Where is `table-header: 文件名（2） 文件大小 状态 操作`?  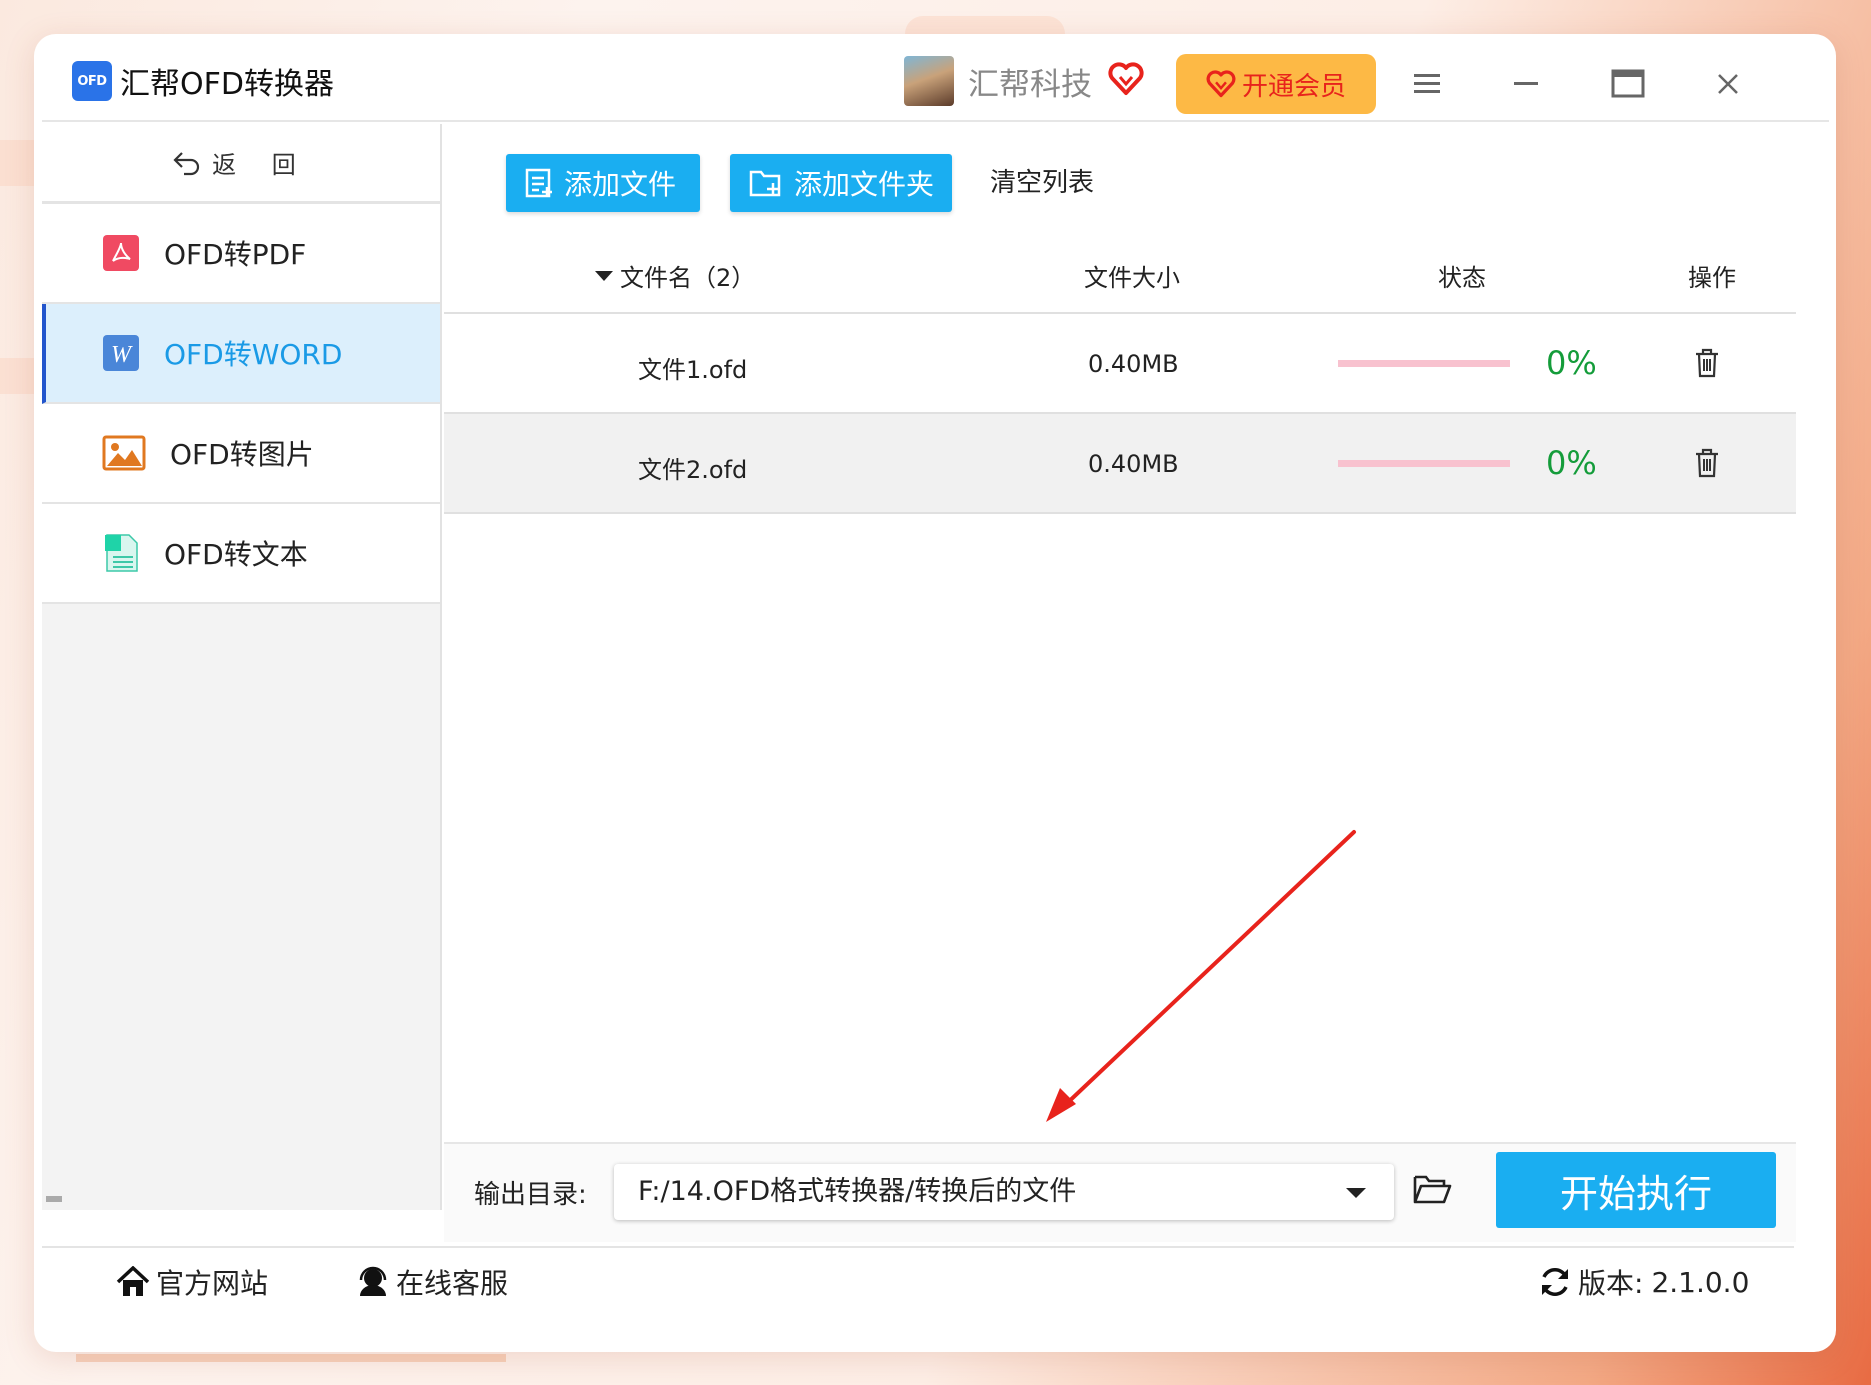 table-header: 文件名（2） 文件大小 状态 操作 is located at coordinates (1120, 274).